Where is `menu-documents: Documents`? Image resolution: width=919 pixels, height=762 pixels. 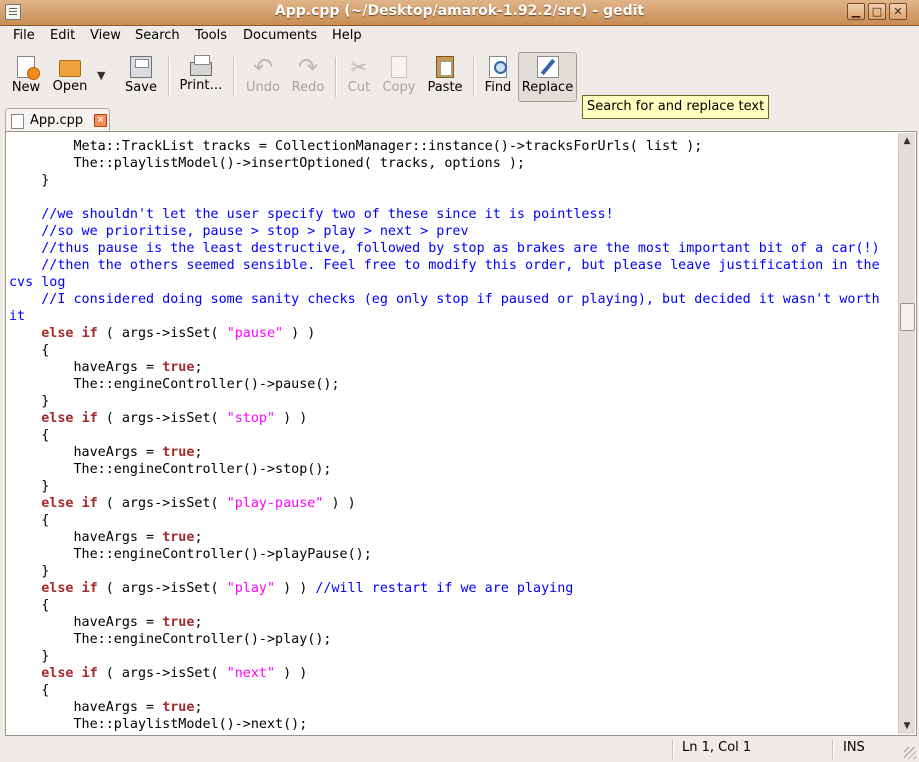 menu-documents: Documents is located at coordinates (280, 35).